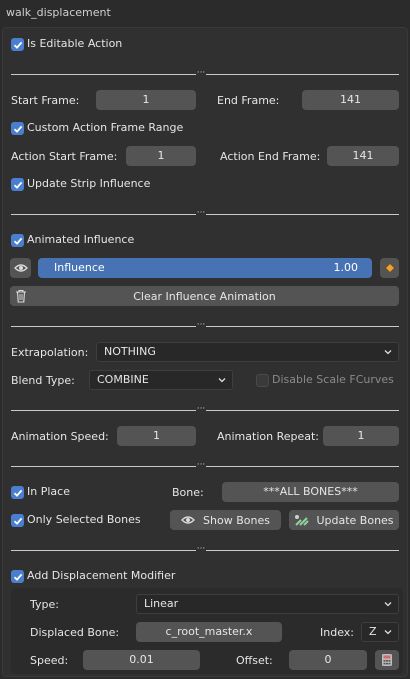 The image size is (410, 679). Describe the element at coordinates (156, 436) in the screenshot. I see `anim-speed-field: 1` at that location.